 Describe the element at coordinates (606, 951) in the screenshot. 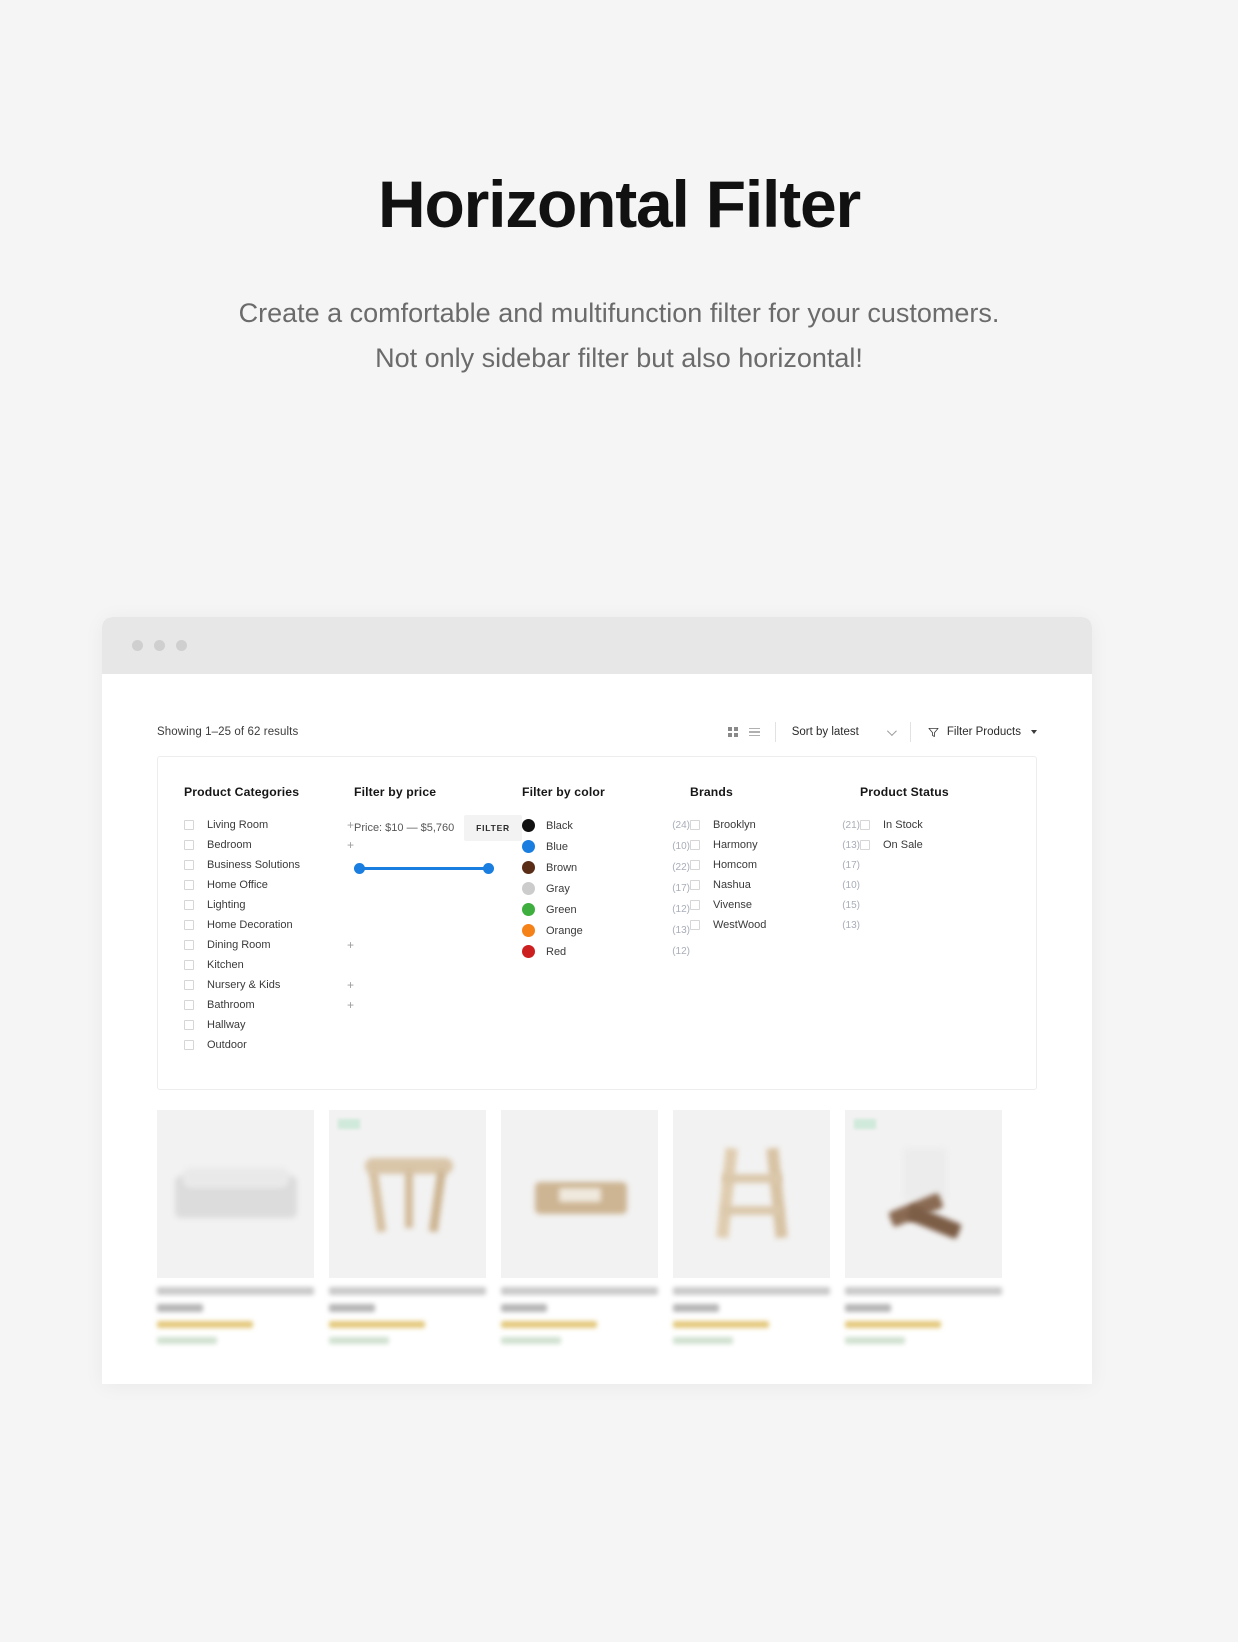

I see `filter-option-row: Red (12)` at that location.